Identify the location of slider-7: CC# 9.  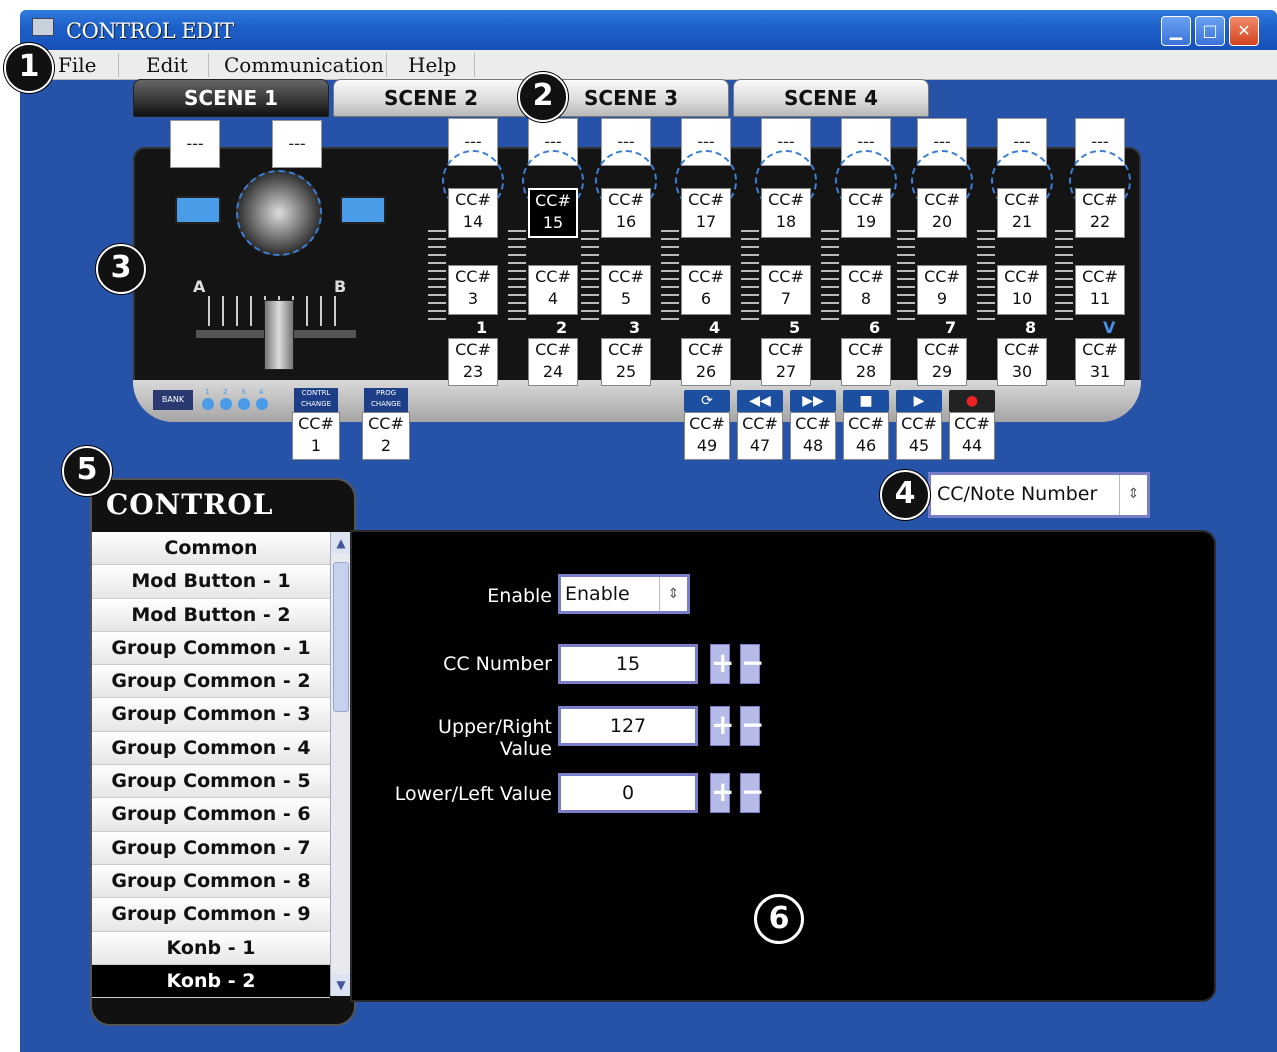
(942, 290).